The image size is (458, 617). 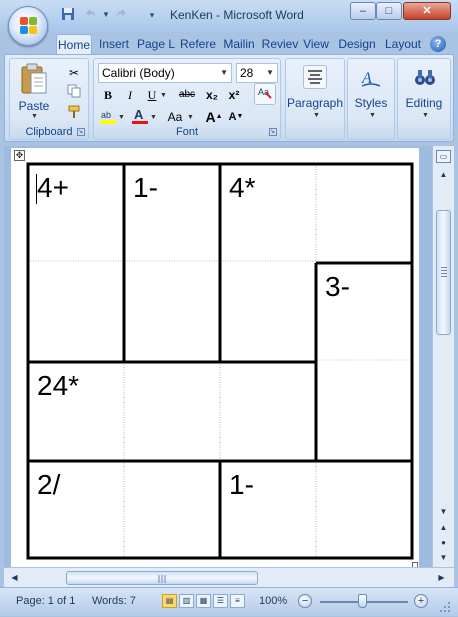 What do you see at coordinates (443, 512) in the screenshot?
I see `scroll-down-icon: ▼` at bounding box center [443, 512].